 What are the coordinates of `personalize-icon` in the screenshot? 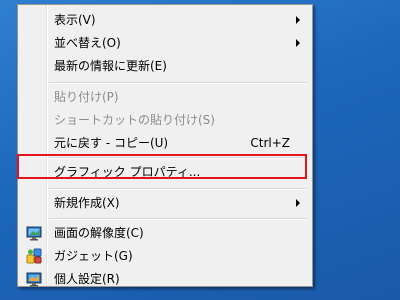 It's located at (34, 279).